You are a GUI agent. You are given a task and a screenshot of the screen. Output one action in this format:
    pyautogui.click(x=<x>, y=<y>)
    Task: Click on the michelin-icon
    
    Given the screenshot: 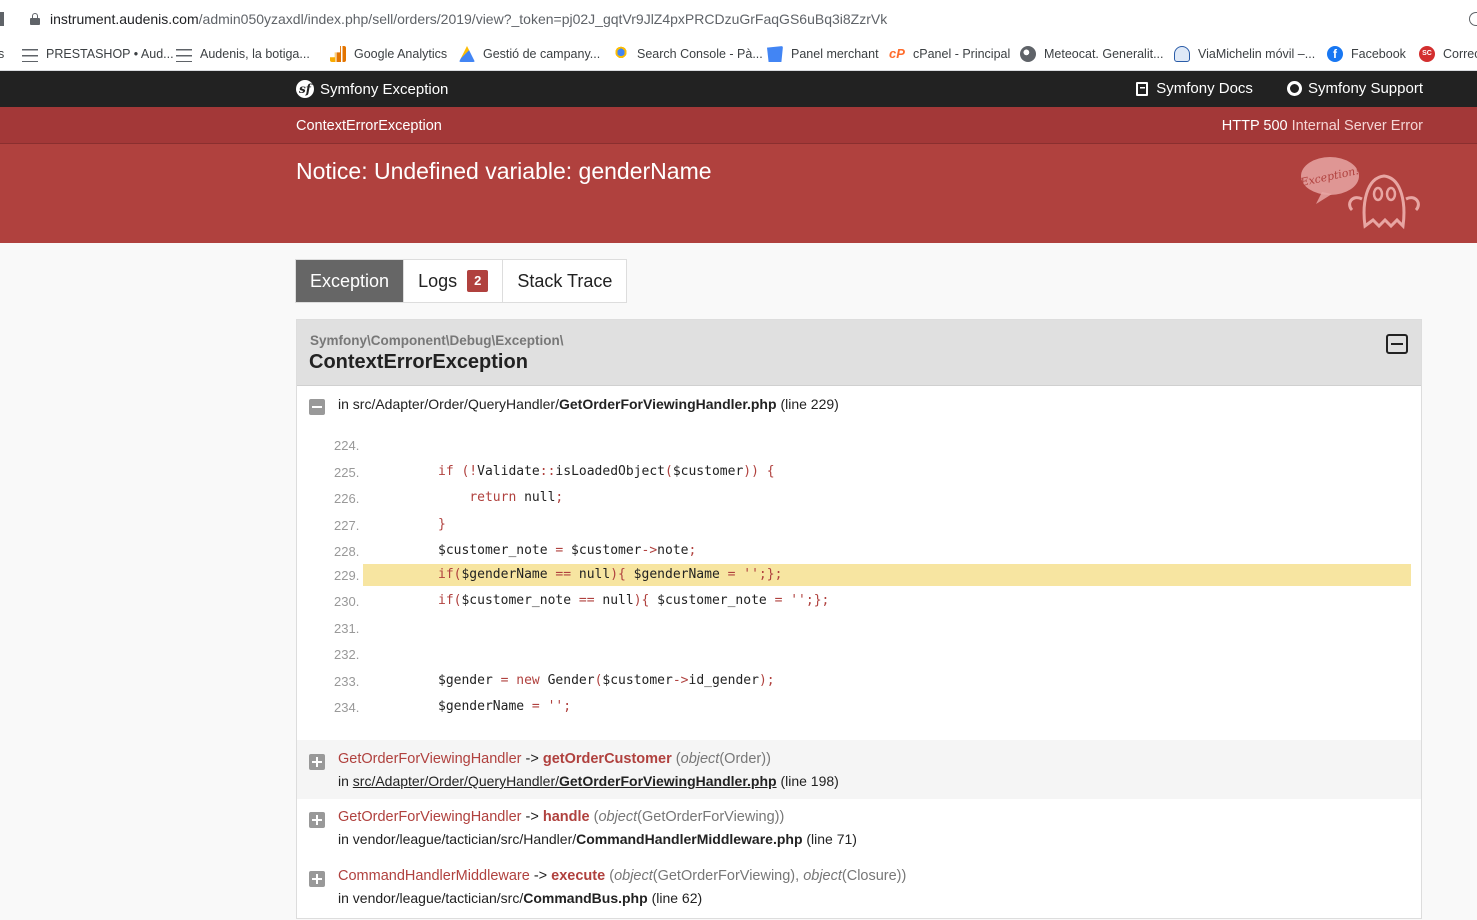 What is the action you would take?
    pyautogui.click(x=1182, y=54)
    